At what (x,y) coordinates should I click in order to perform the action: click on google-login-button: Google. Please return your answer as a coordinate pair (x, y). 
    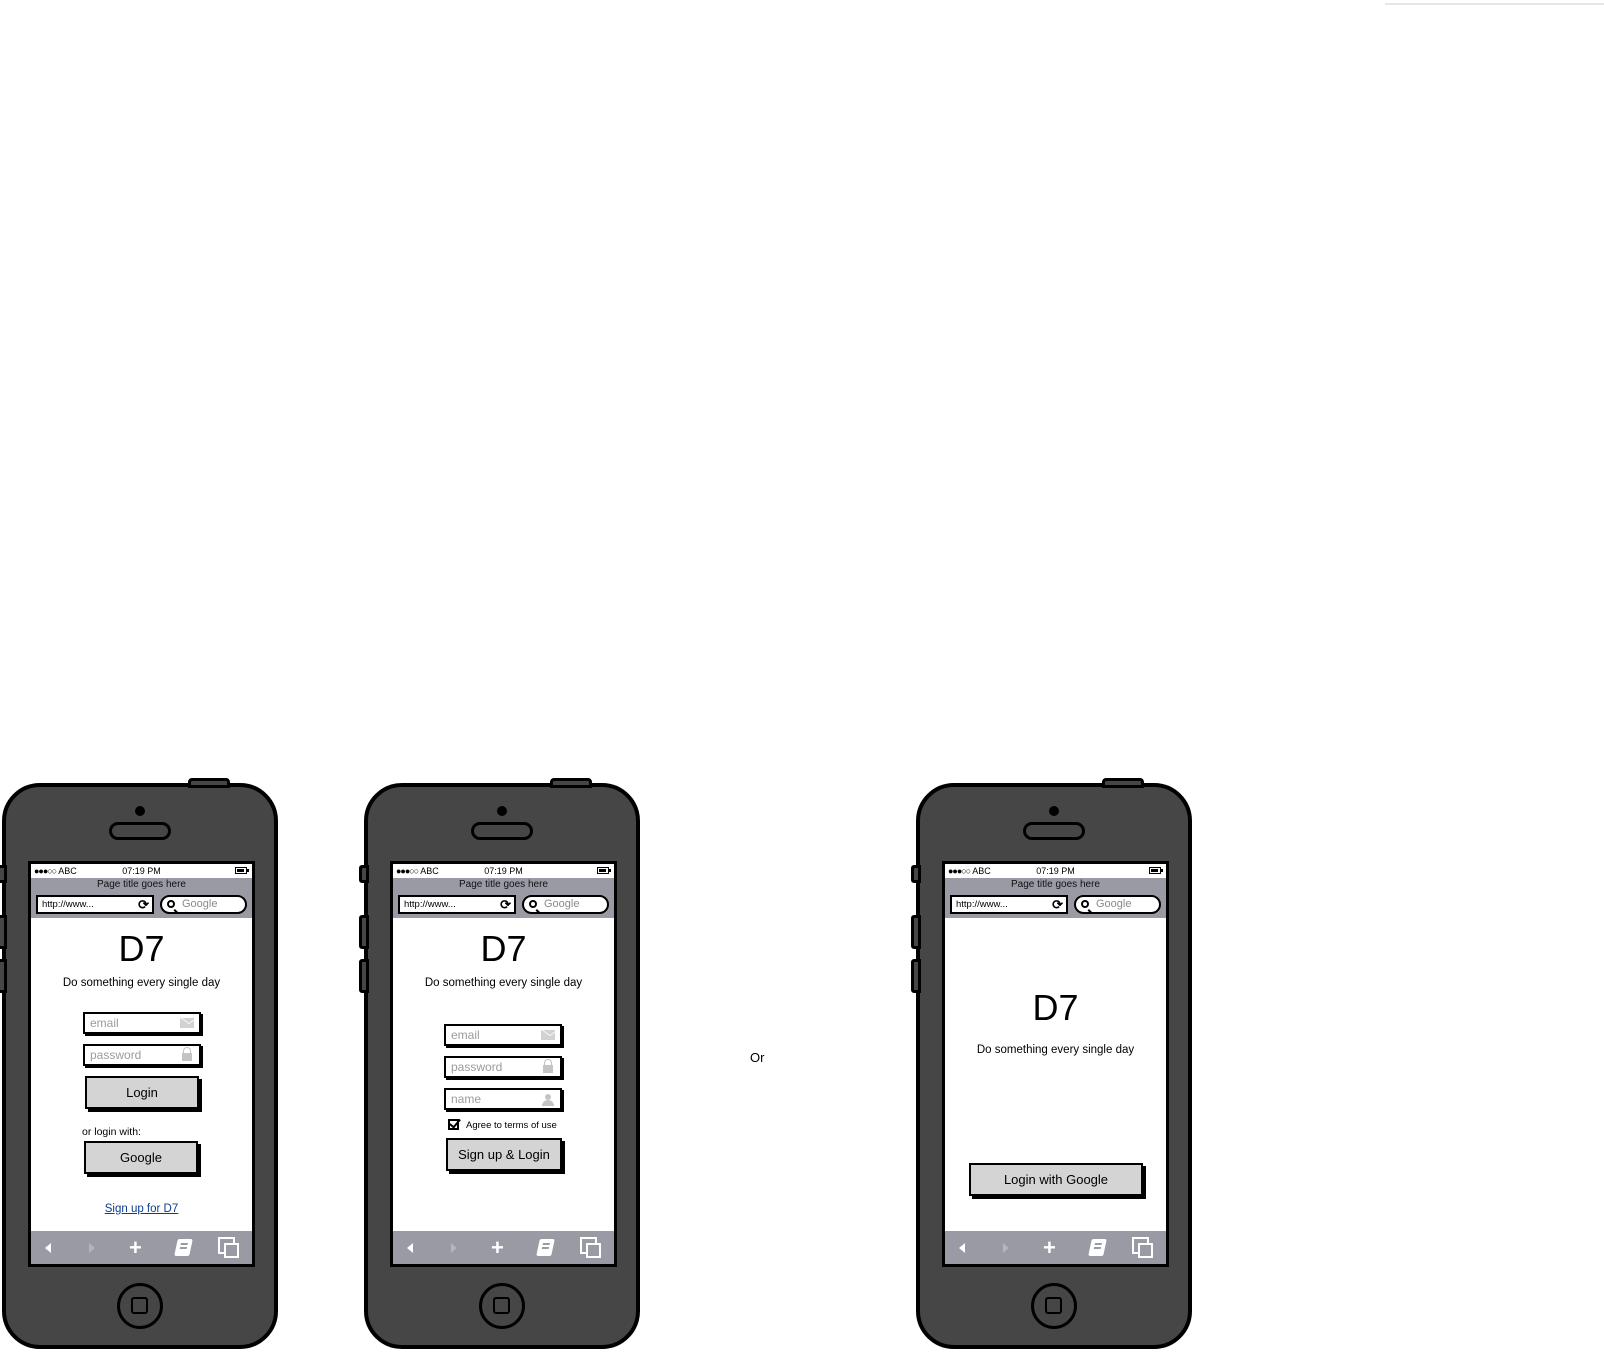
    Looking at the image, I should click on (141, 1157).